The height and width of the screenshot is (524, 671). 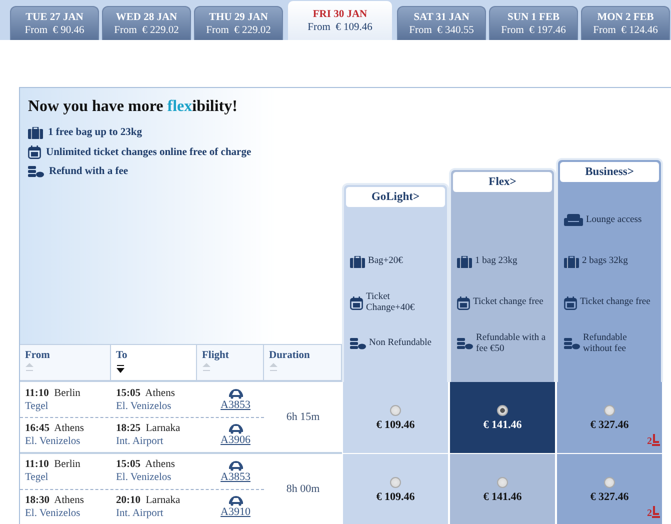 What do you see at coordinates (441, 23) in the screenshot?
I see `date-tab: SAT 31 JAN From € 340.55` at bounding box center [441, 23].